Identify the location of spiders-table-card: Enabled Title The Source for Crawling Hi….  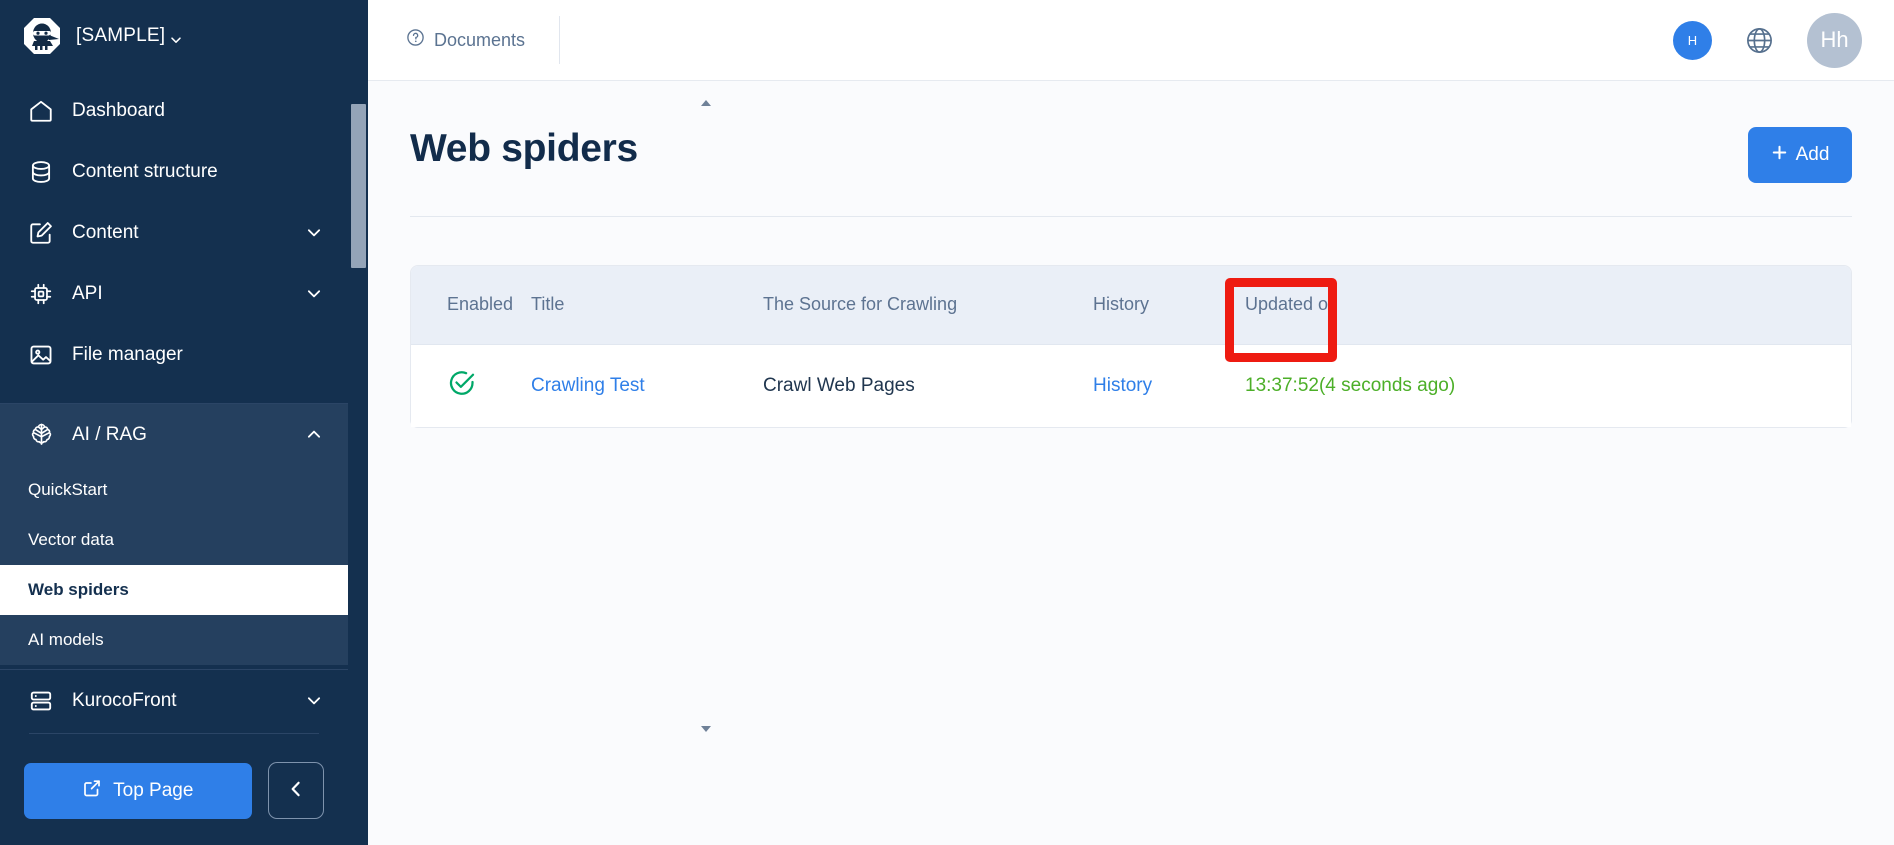
(1131, 346).